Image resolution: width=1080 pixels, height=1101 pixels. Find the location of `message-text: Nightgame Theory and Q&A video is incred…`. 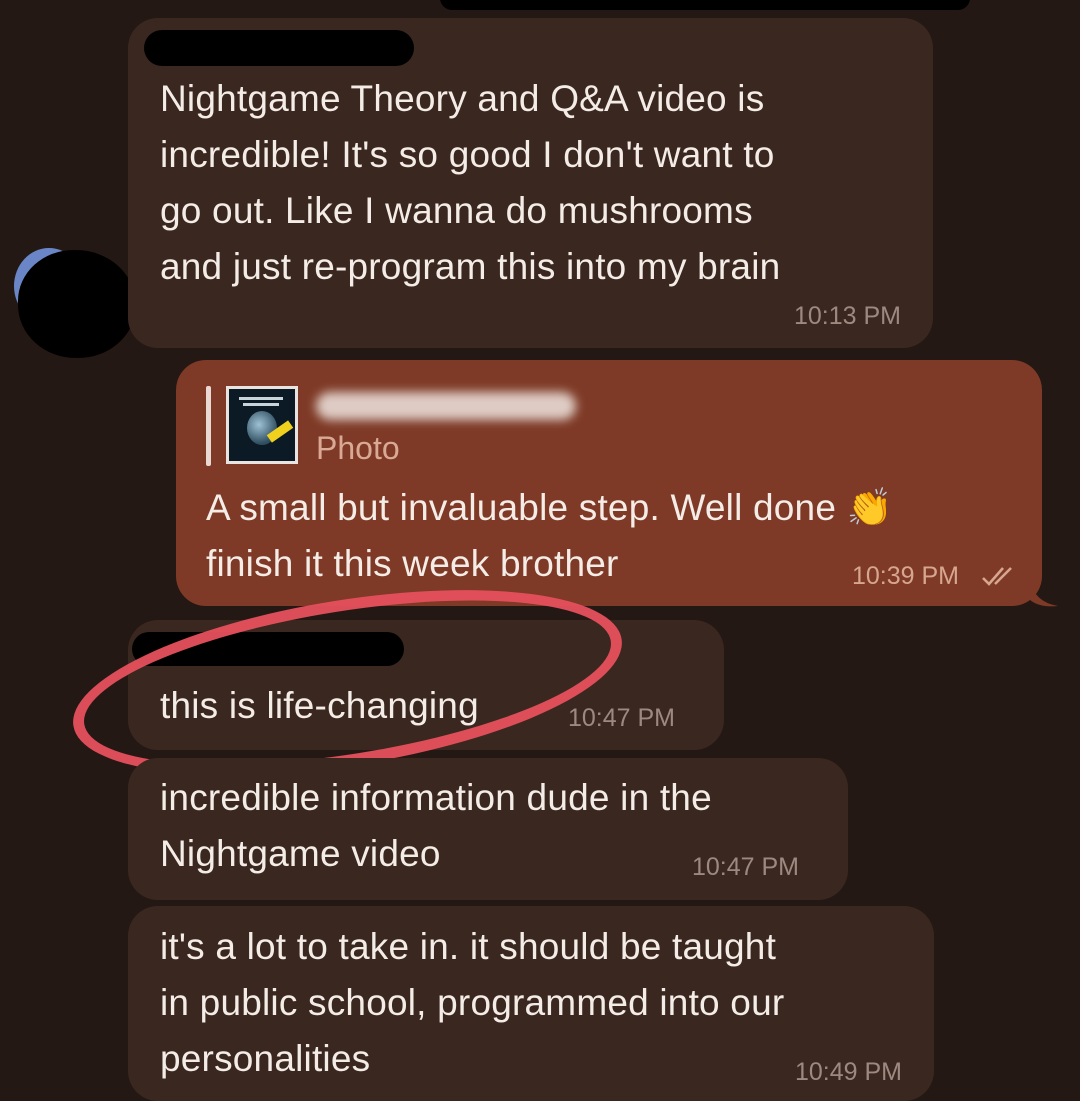

message-text: Nightgame Theory and Q&A video is incred… is located at coordinates (470, 182).